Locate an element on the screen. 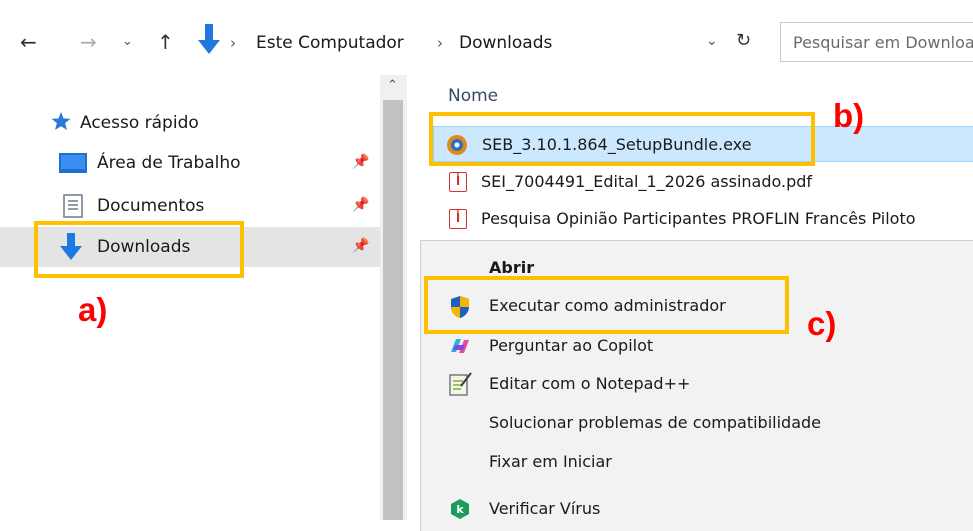 The image size is (973, 531). file-row-sei-edital: أ SEI_7004491_Edital_1_2026 assinado.pdf is located at coordinates (703, 182).